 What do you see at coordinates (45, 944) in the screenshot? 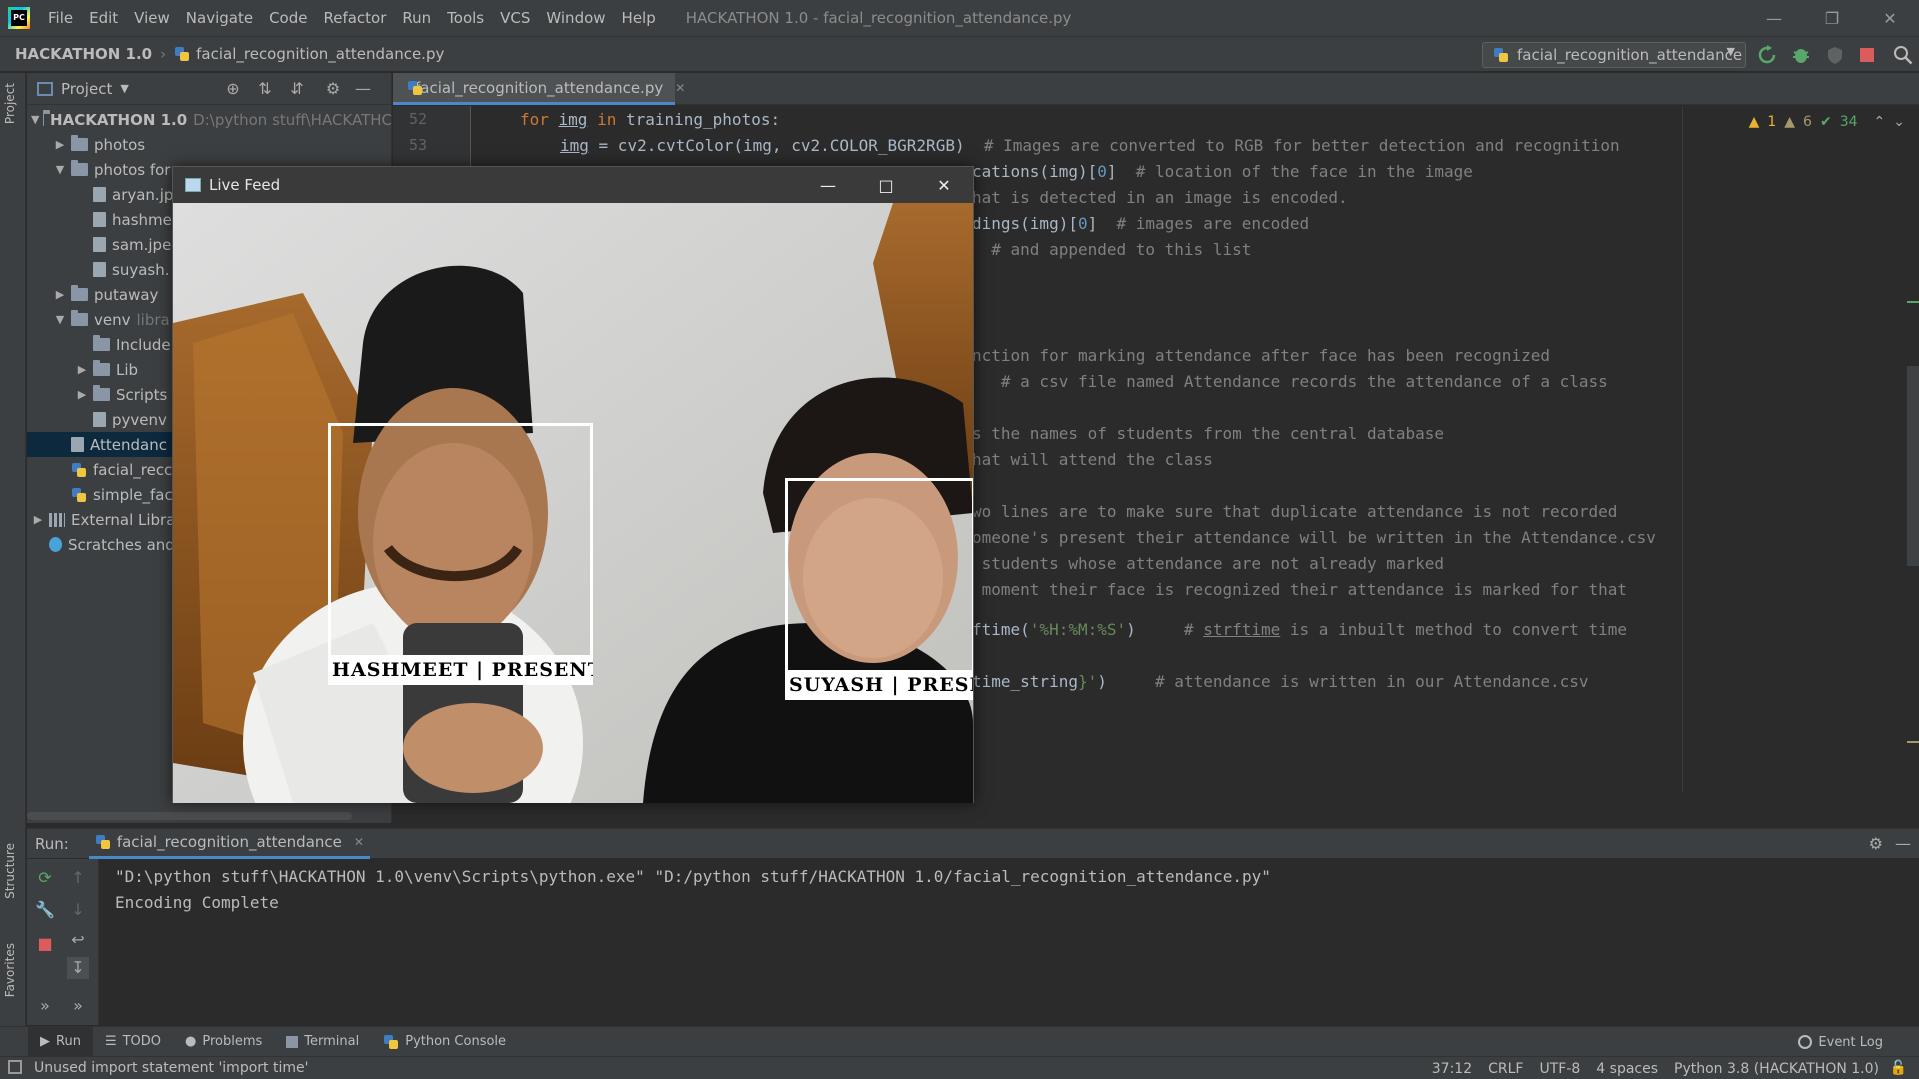
I see `stop-icon: ■` at bounding box center [45, 944].